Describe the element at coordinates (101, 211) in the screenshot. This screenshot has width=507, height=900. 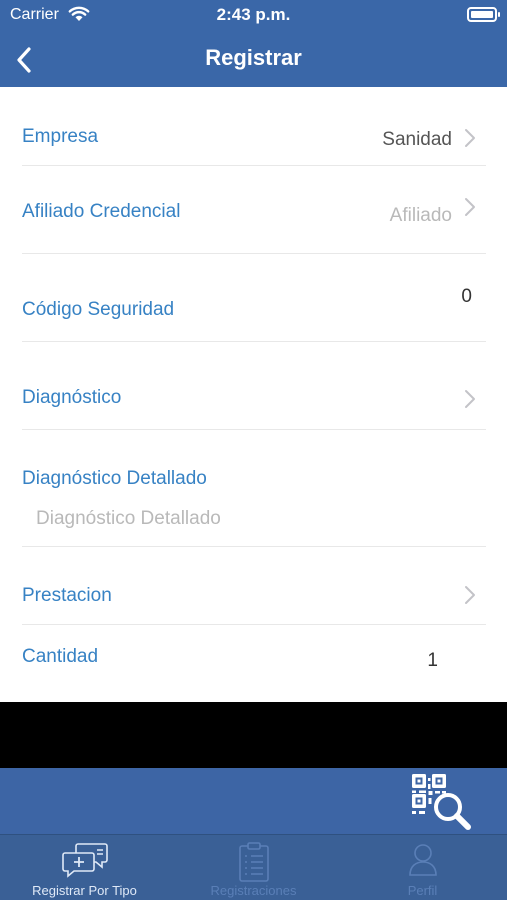
I see `afiliado-credencial-label: Afiliado Credencial` at that location.